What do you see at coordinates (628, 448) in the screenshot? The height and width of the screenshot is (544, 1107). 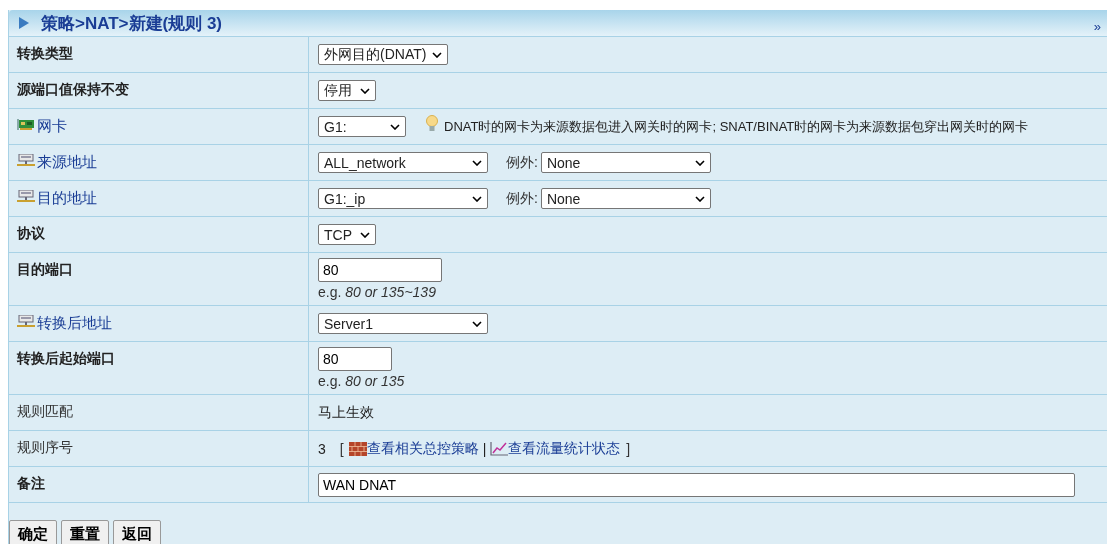 I see `bracket: ]` at bounding box center [628, 448].